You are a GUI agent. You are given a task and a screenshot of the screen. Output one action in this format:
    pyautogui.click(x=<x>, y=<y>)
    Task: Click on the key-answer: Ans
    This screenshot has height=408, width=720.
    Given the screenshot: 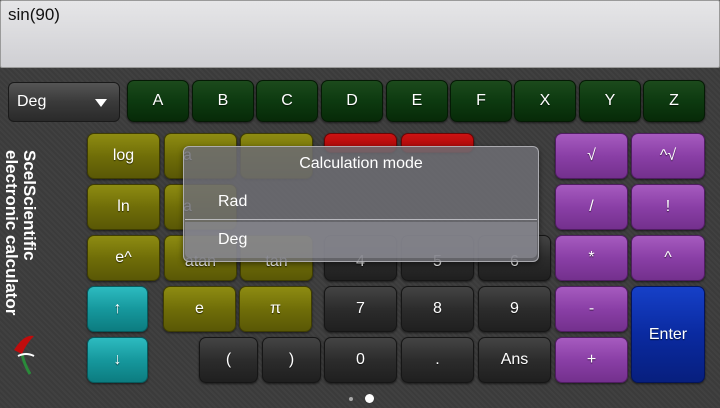 What is the action you would take?
    pyautogui.click(x=514, y=360)
    